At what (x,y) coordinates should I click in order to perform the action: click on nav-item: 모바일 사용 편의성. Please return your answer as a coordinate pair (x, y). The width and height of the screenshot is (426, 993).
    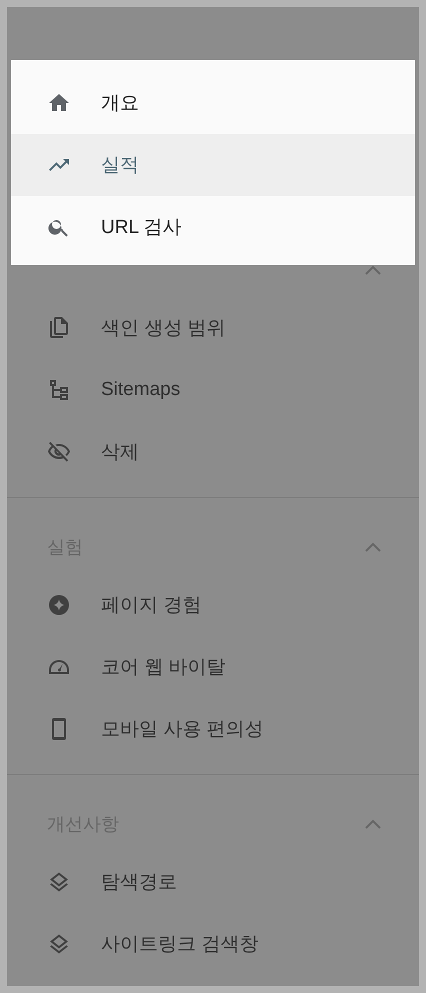
    Looking at the image, I should click on (213, 729).